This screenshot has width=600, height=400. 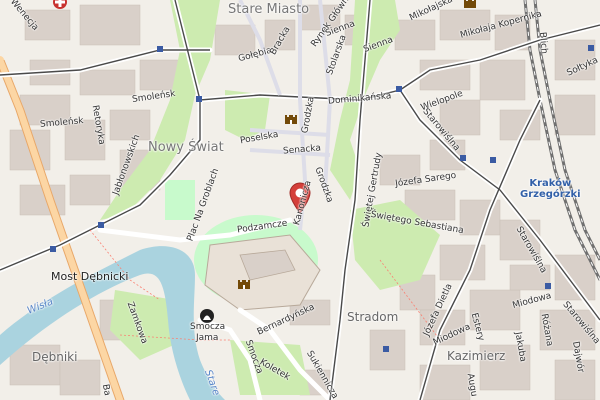 What do you see at coordinates (269, 9) in the screenshot?
I see `district-label-stare-miasto: Stare Miasto` at bounding box center [269, 9].